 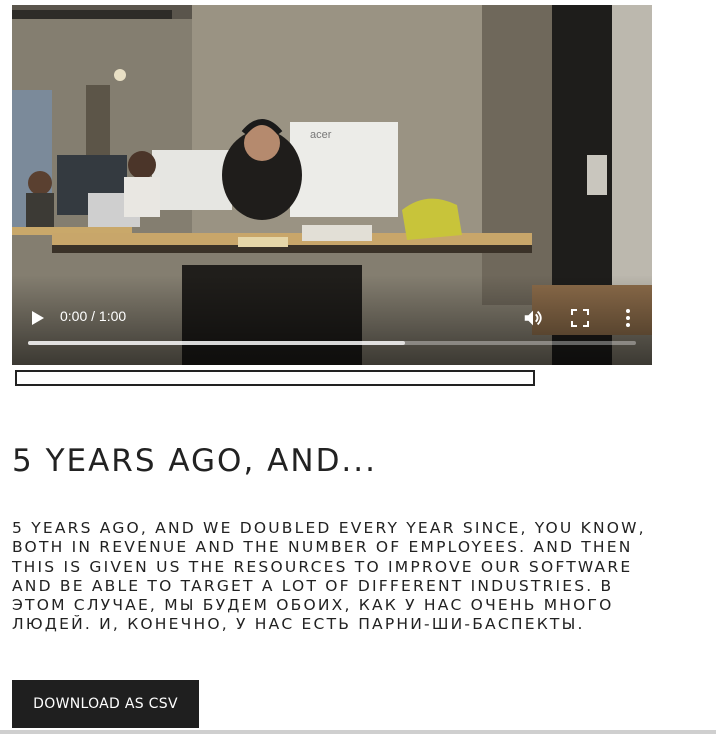 I want to click on video-progress-bar, so click(x=332, y=343).